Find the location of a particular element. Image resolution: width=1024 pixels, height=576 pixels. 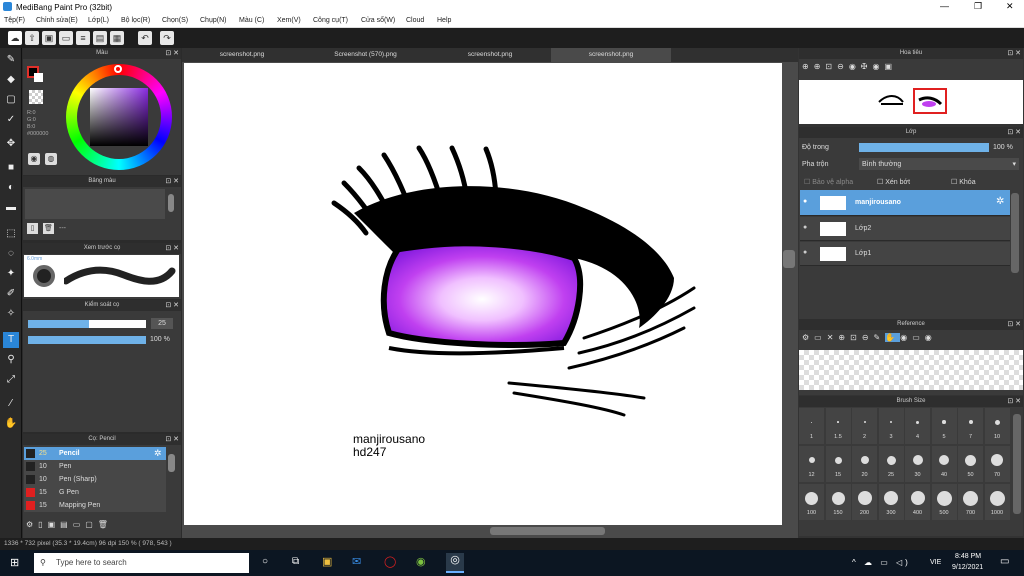

brush-item-mapping-pen: 15 Mapping Pen is located at coordinates (95, 505).